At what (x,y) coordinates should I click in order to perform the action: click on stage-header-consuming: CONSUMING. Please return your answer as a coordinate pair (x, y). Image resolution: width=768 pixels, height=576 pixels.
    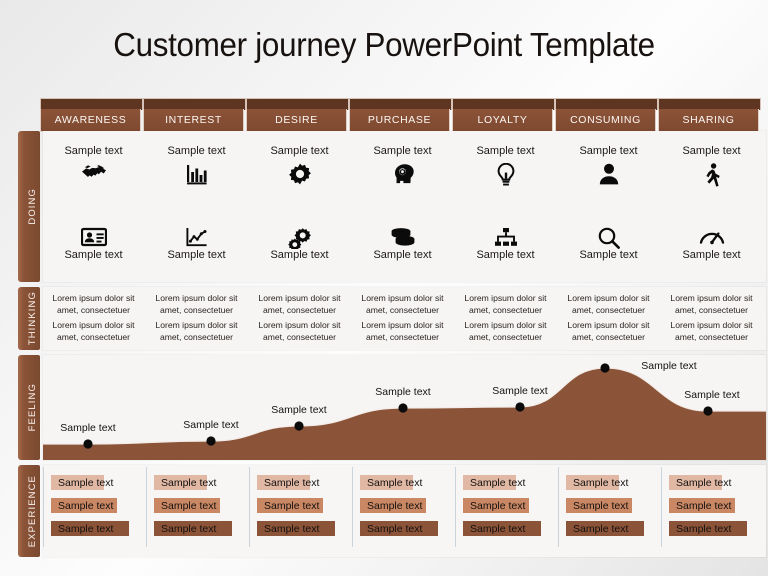
    Looking at the image, I should click on (606, 115).